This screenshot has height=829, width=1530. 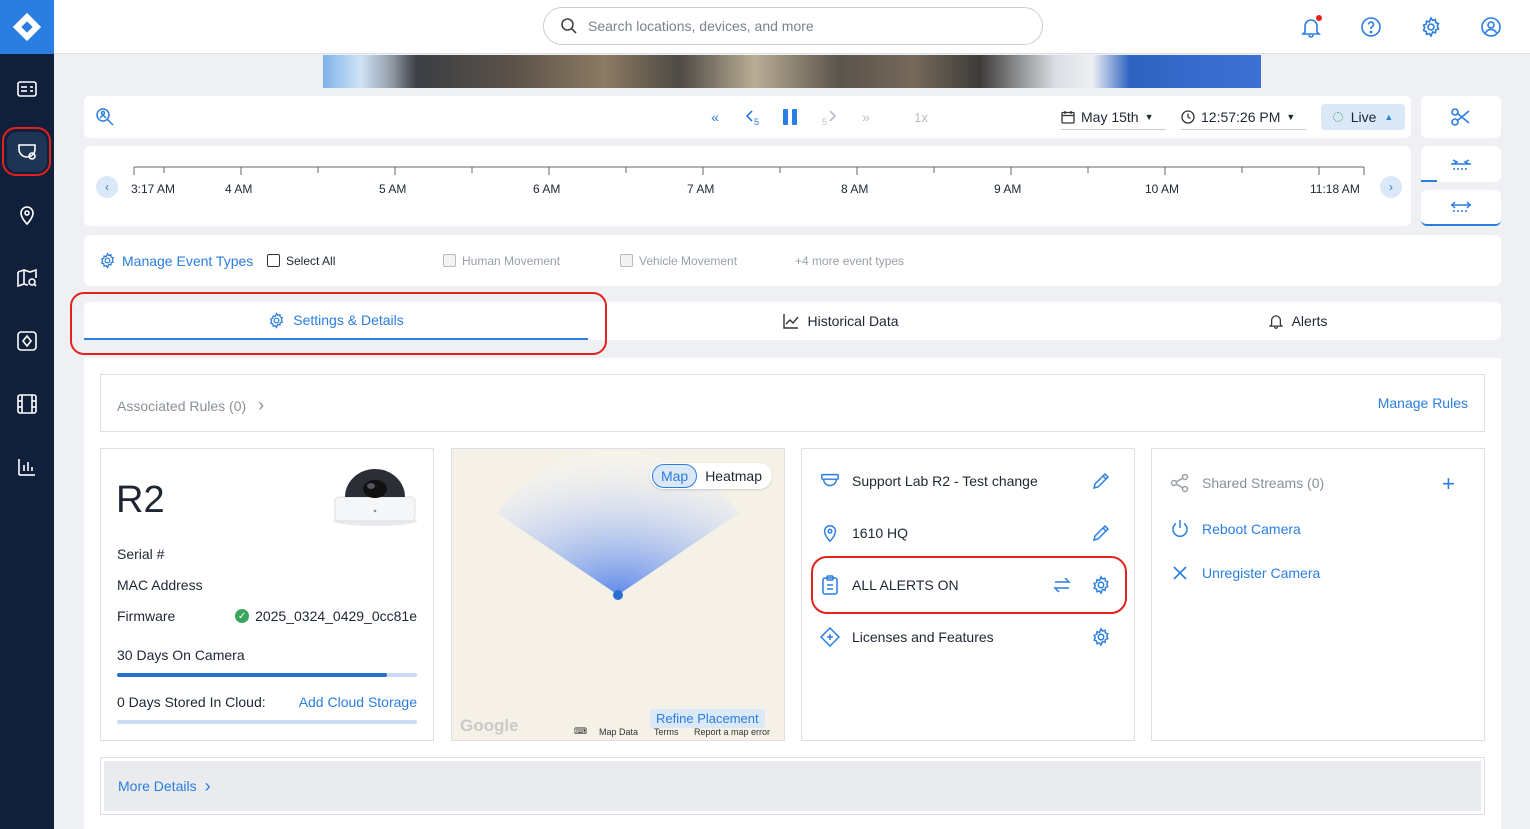 What do you see at coordinates (181, 655) in the screenshot?
I see `days-on-camera: 30 Days On Camera` at bounding box center [181, 655].